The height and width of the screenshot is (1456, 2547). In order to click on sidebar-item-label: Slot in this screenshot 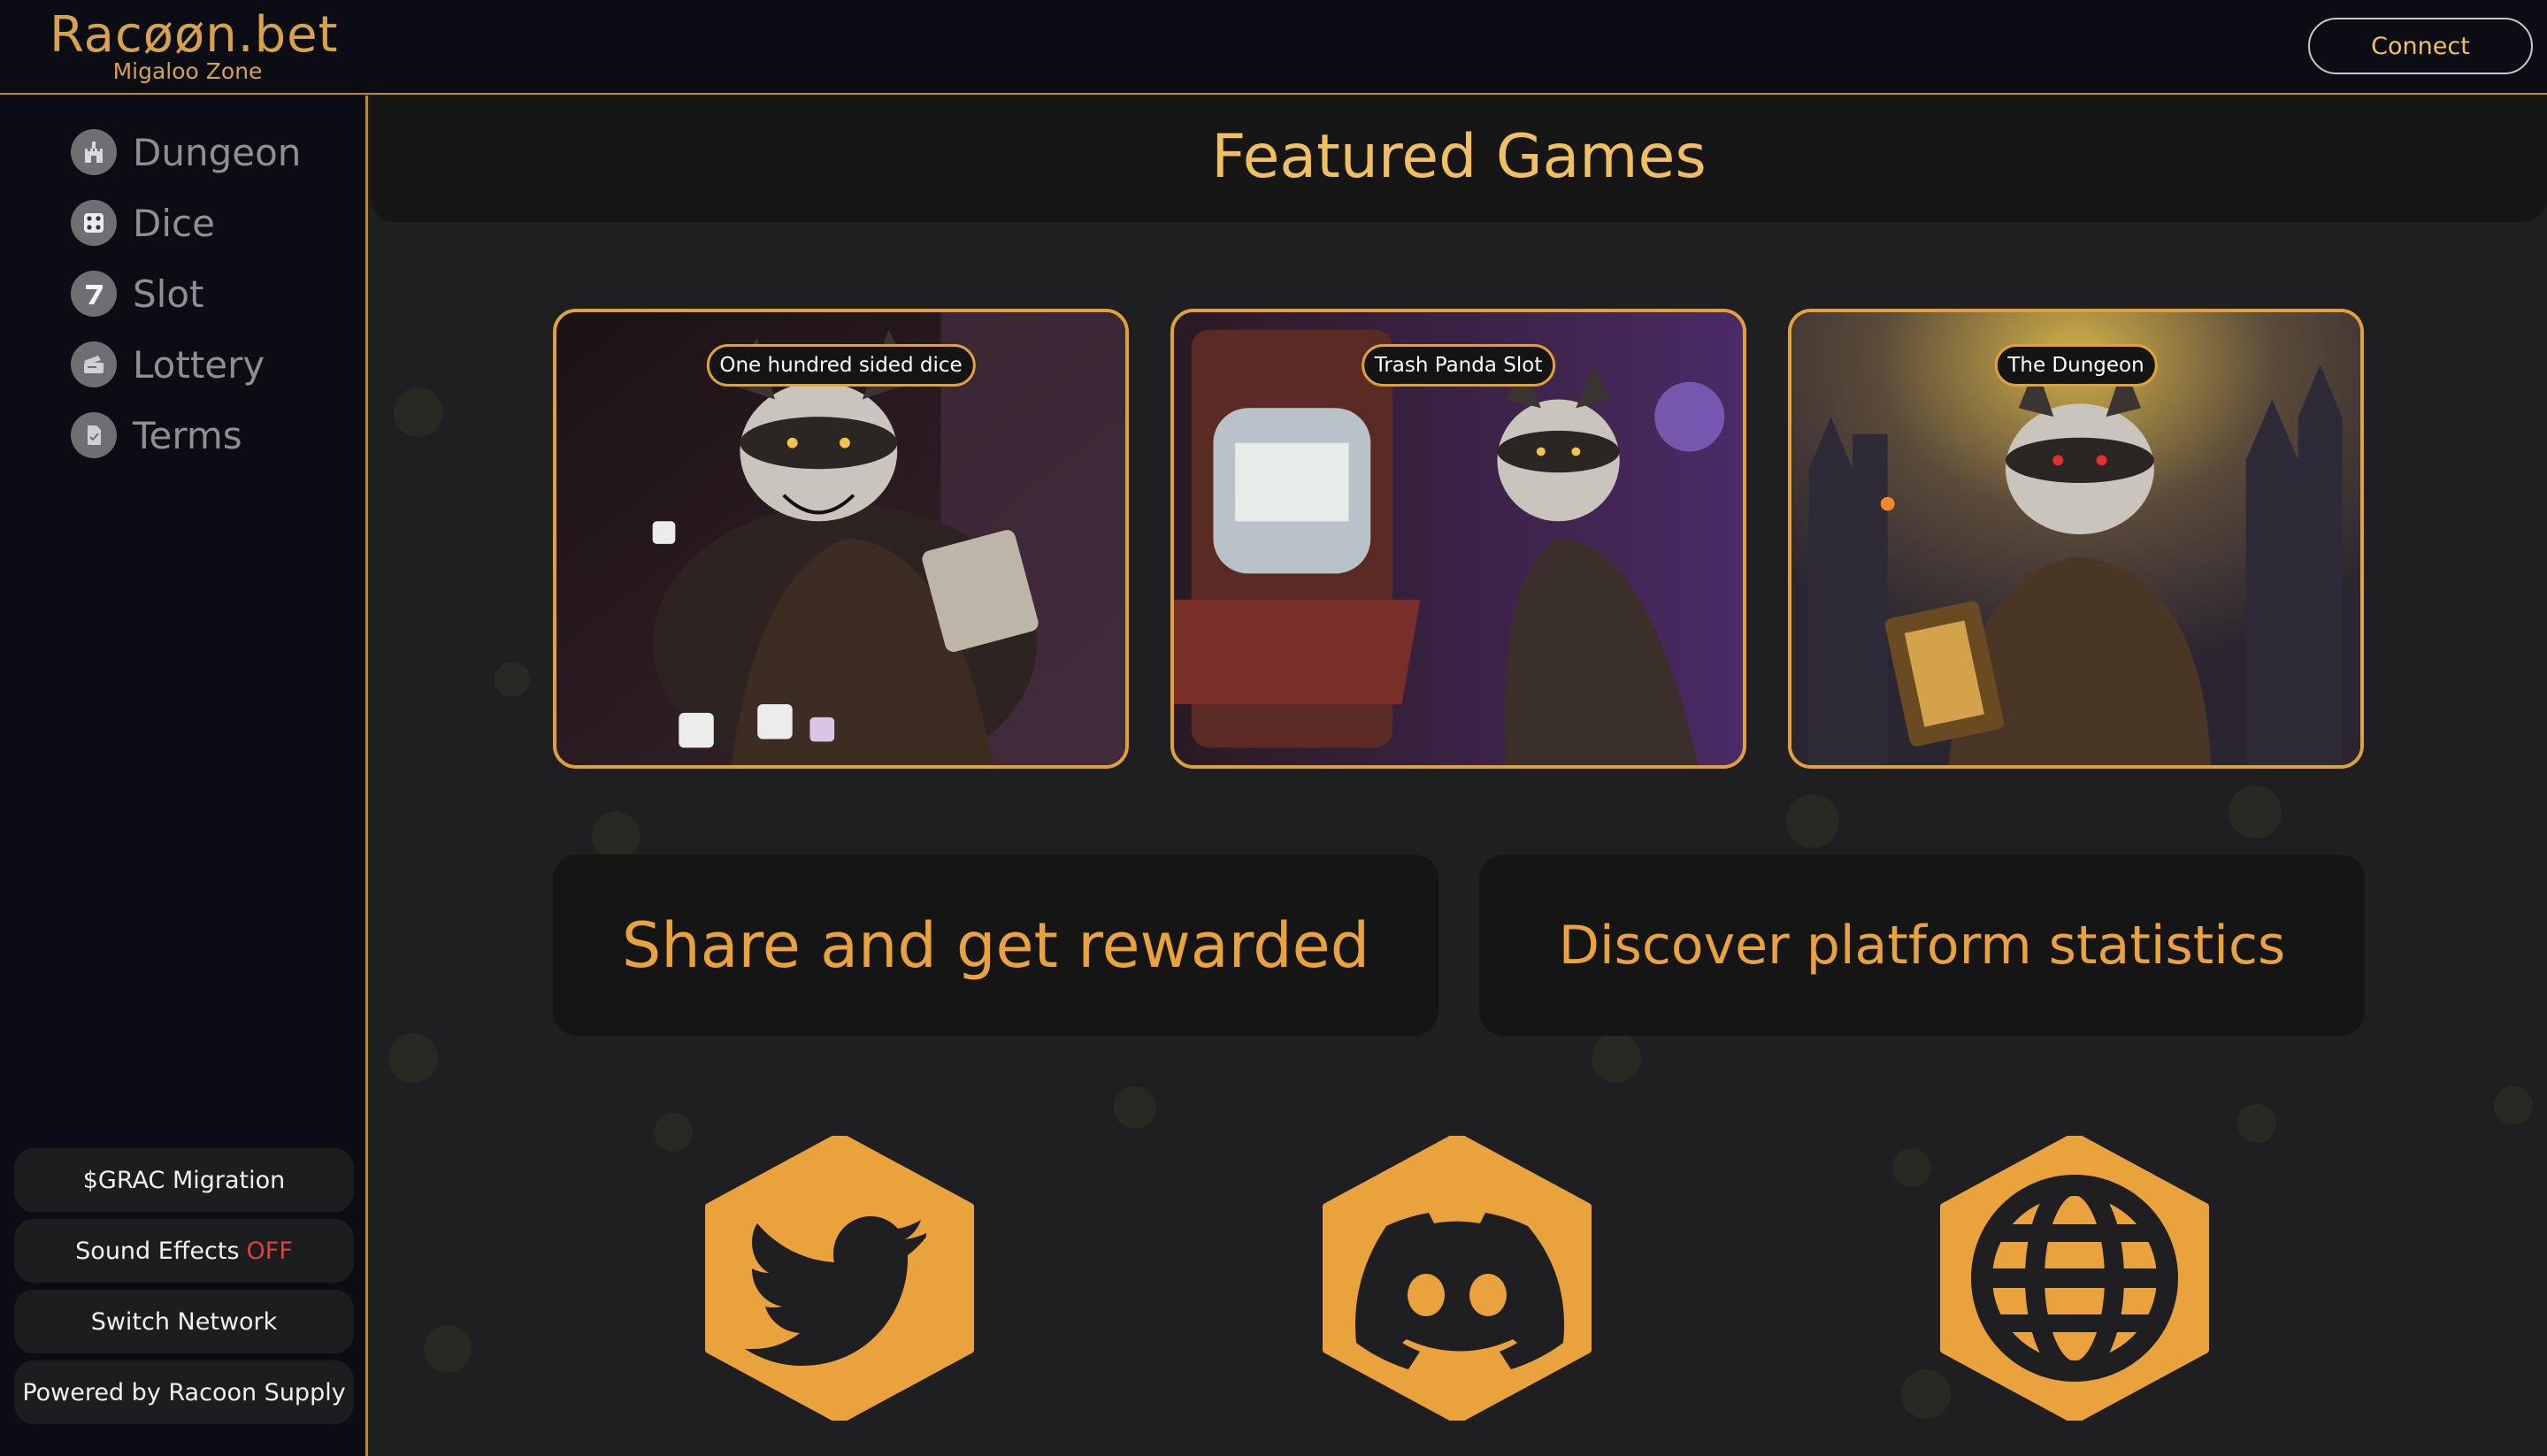, I will do `click(168, 294)`.